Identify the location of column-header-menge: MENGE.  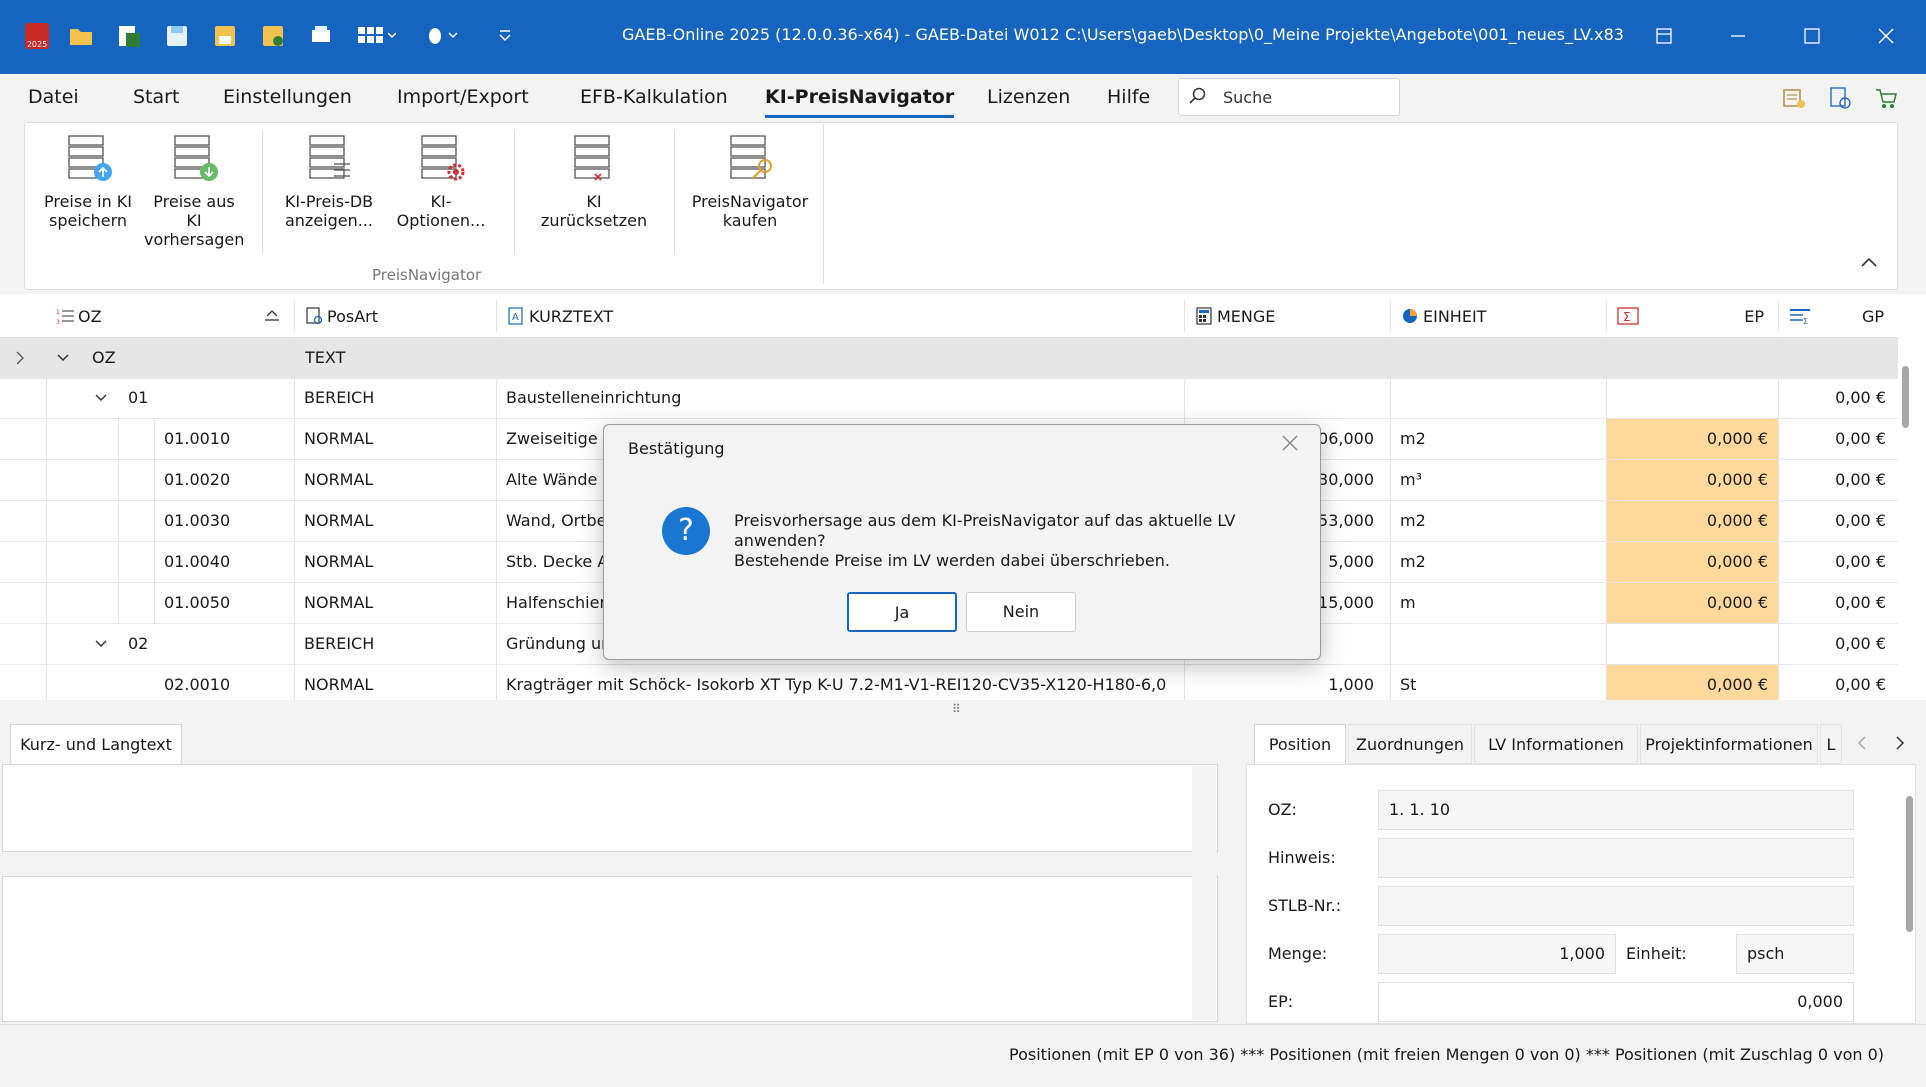
(1287, 316).